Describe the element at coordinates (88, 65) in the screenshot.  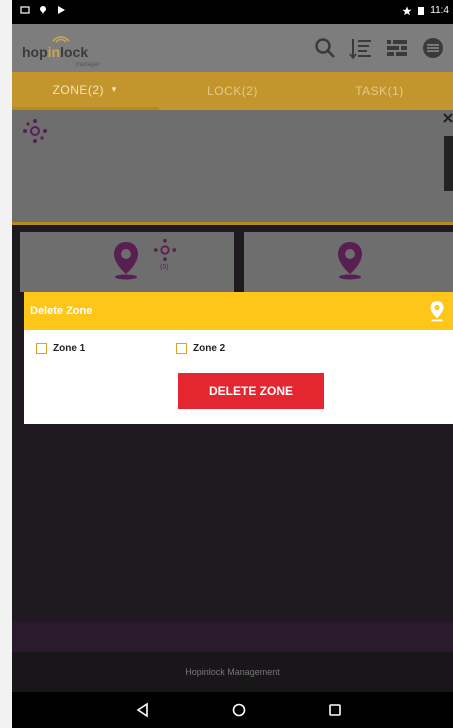
I see `logo-subtitle: manager` at that location.